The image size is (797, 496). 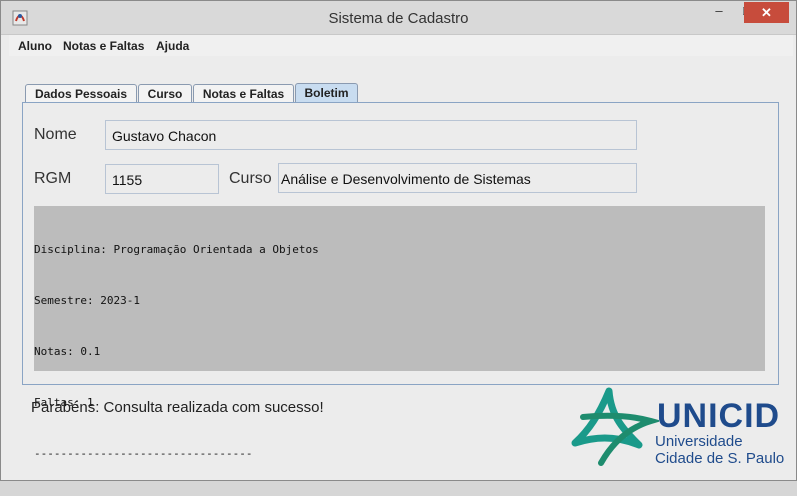 I want to click on close-button: ✕, so click(x=766, y=12).